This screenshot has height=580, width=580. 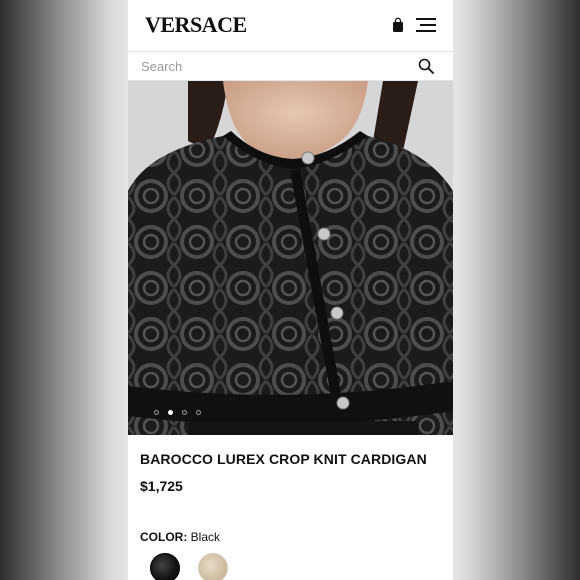 I want to click on search-bar, so click(x=290, y=66).